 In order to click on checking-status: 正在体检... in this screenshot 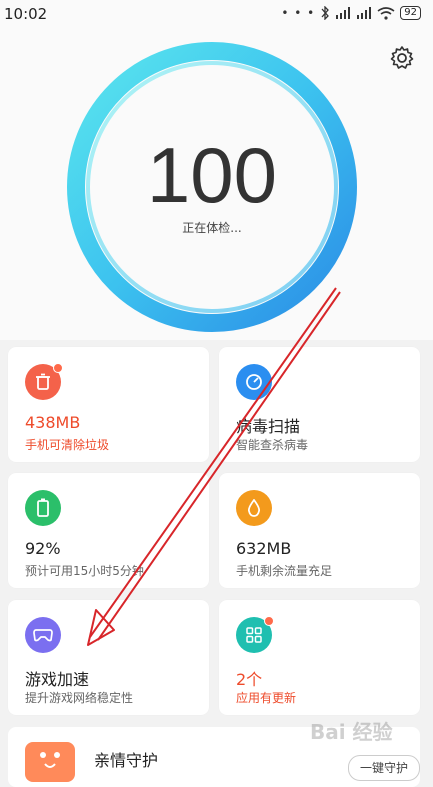, I will do `click(212, 228)`.